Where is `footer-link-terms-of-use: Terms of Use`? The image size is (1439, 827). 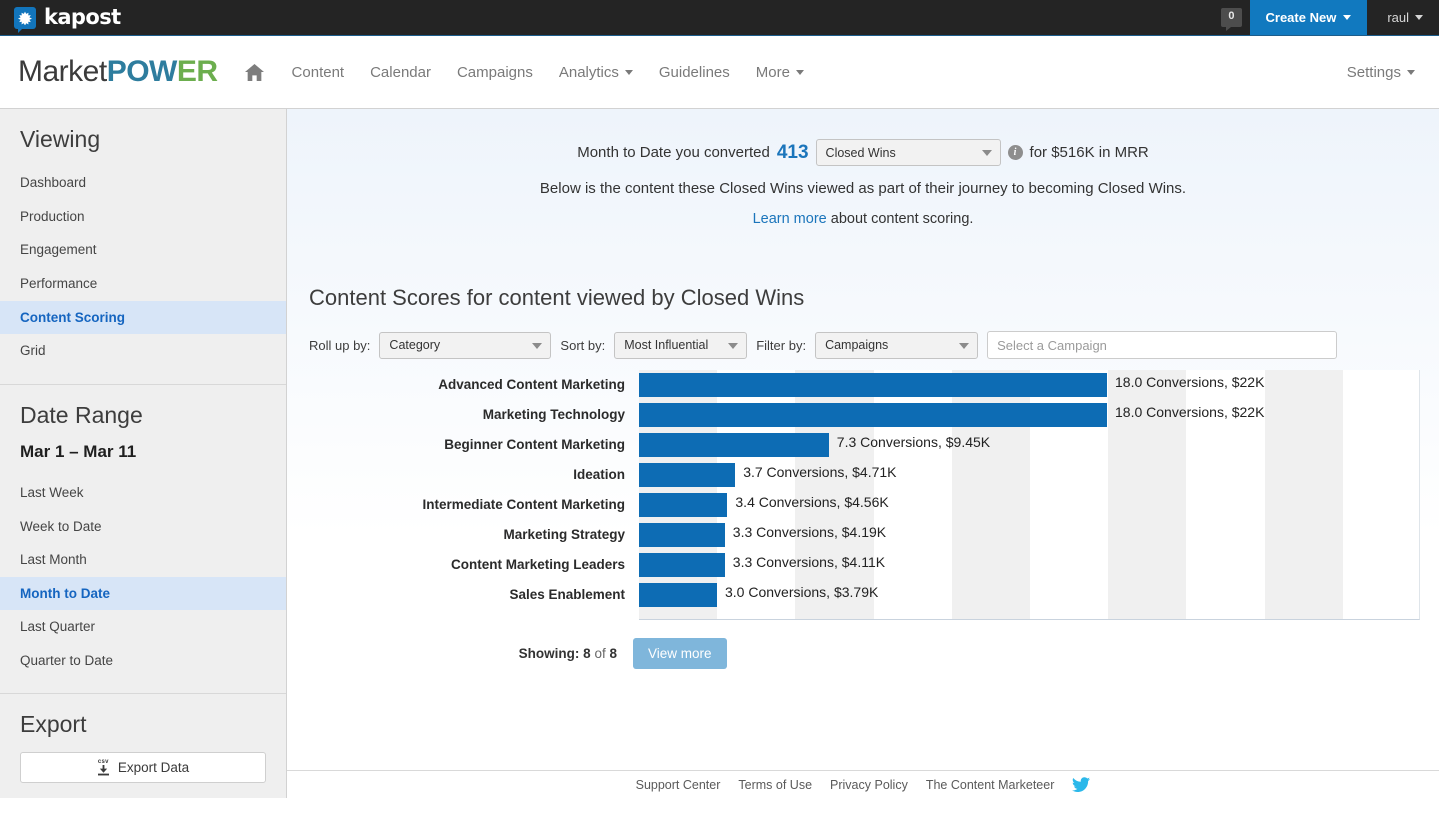 footer-link-terms-of-use: Terms of Use is located at coordinates (775, 785).